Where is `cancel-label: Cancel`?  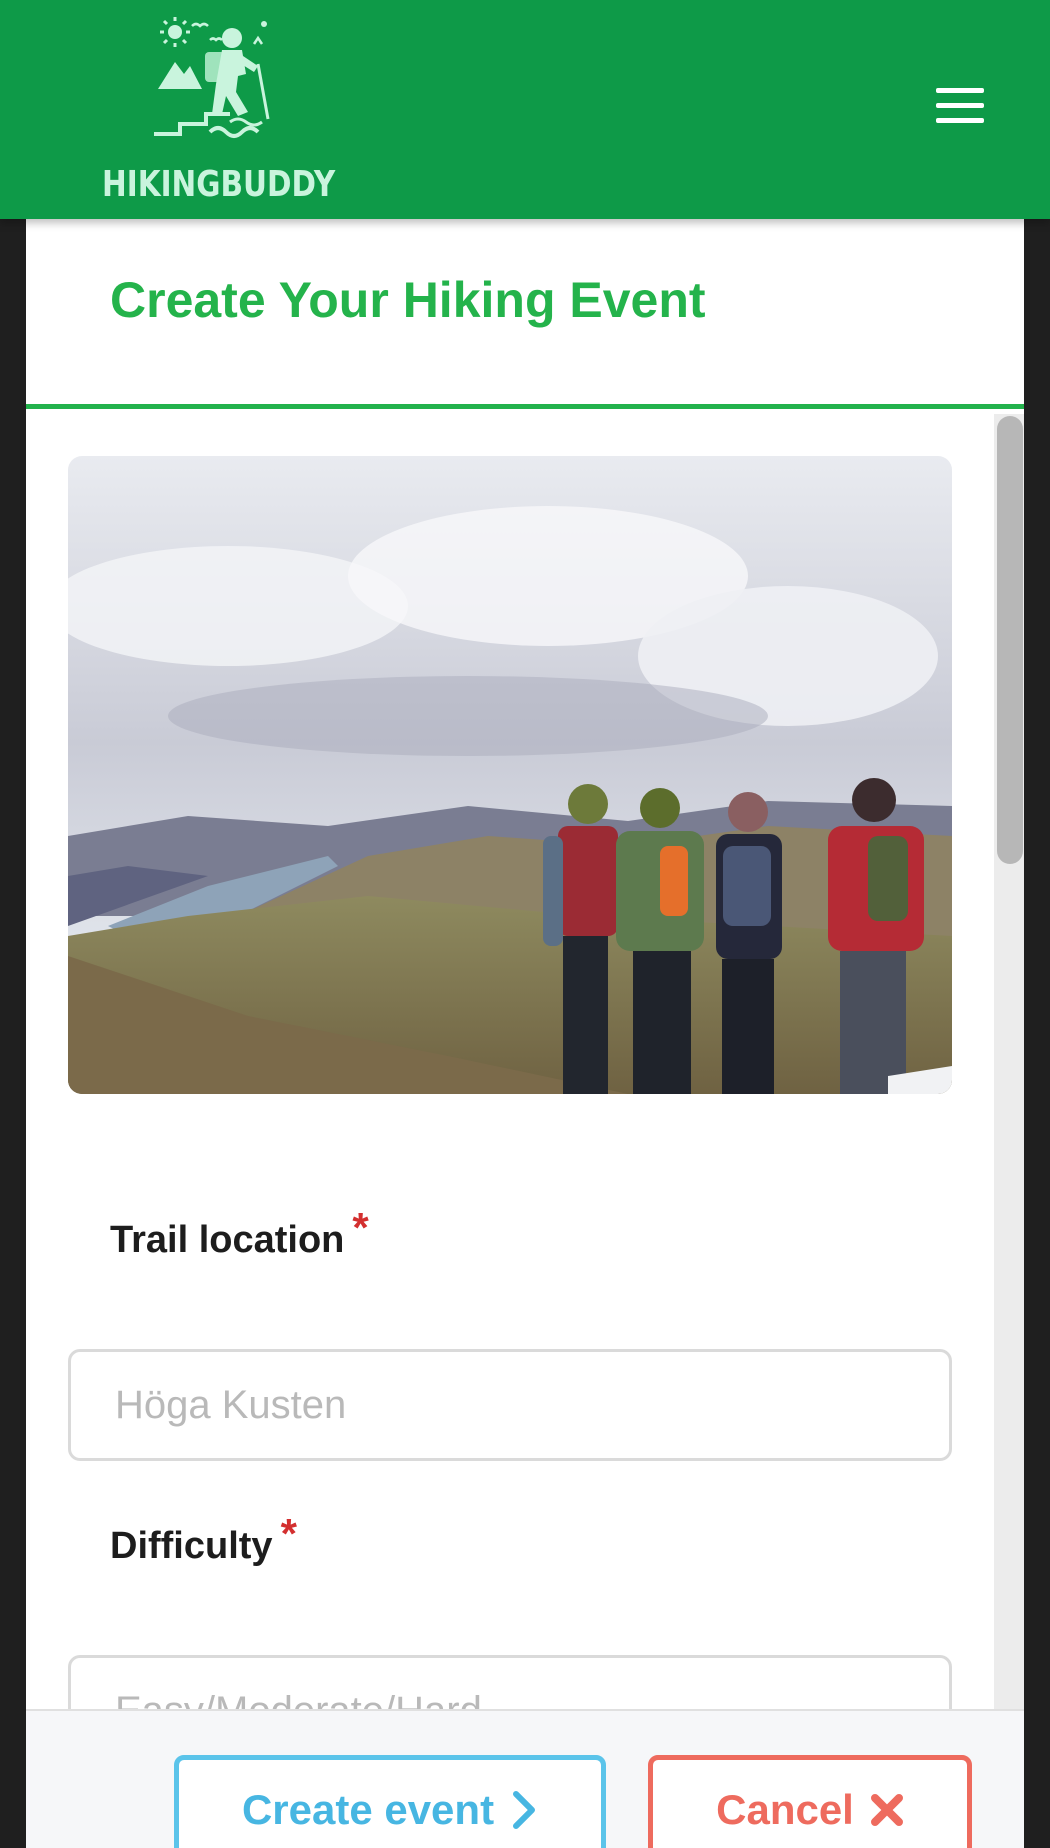
cancel-label: Cancel is located at coordinates (785, 1809).